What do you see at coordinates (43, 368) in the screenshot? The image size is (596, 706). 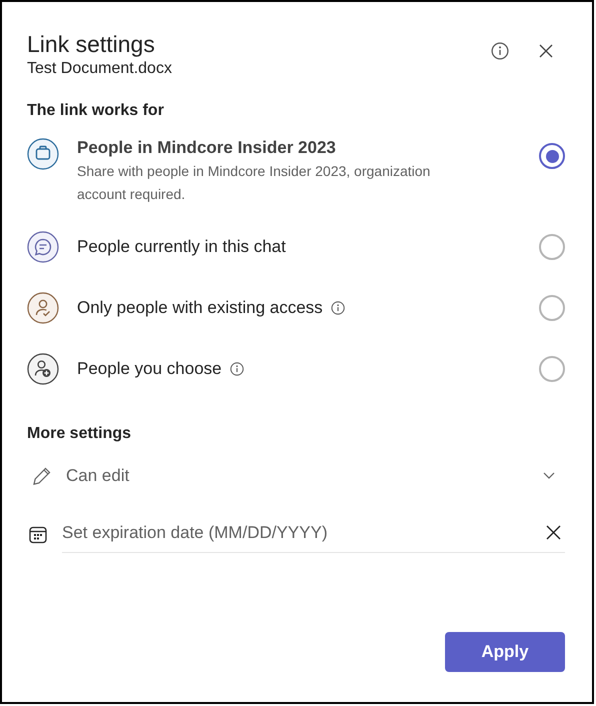 I see `person-add-icon` at bounding box center [43, 368].